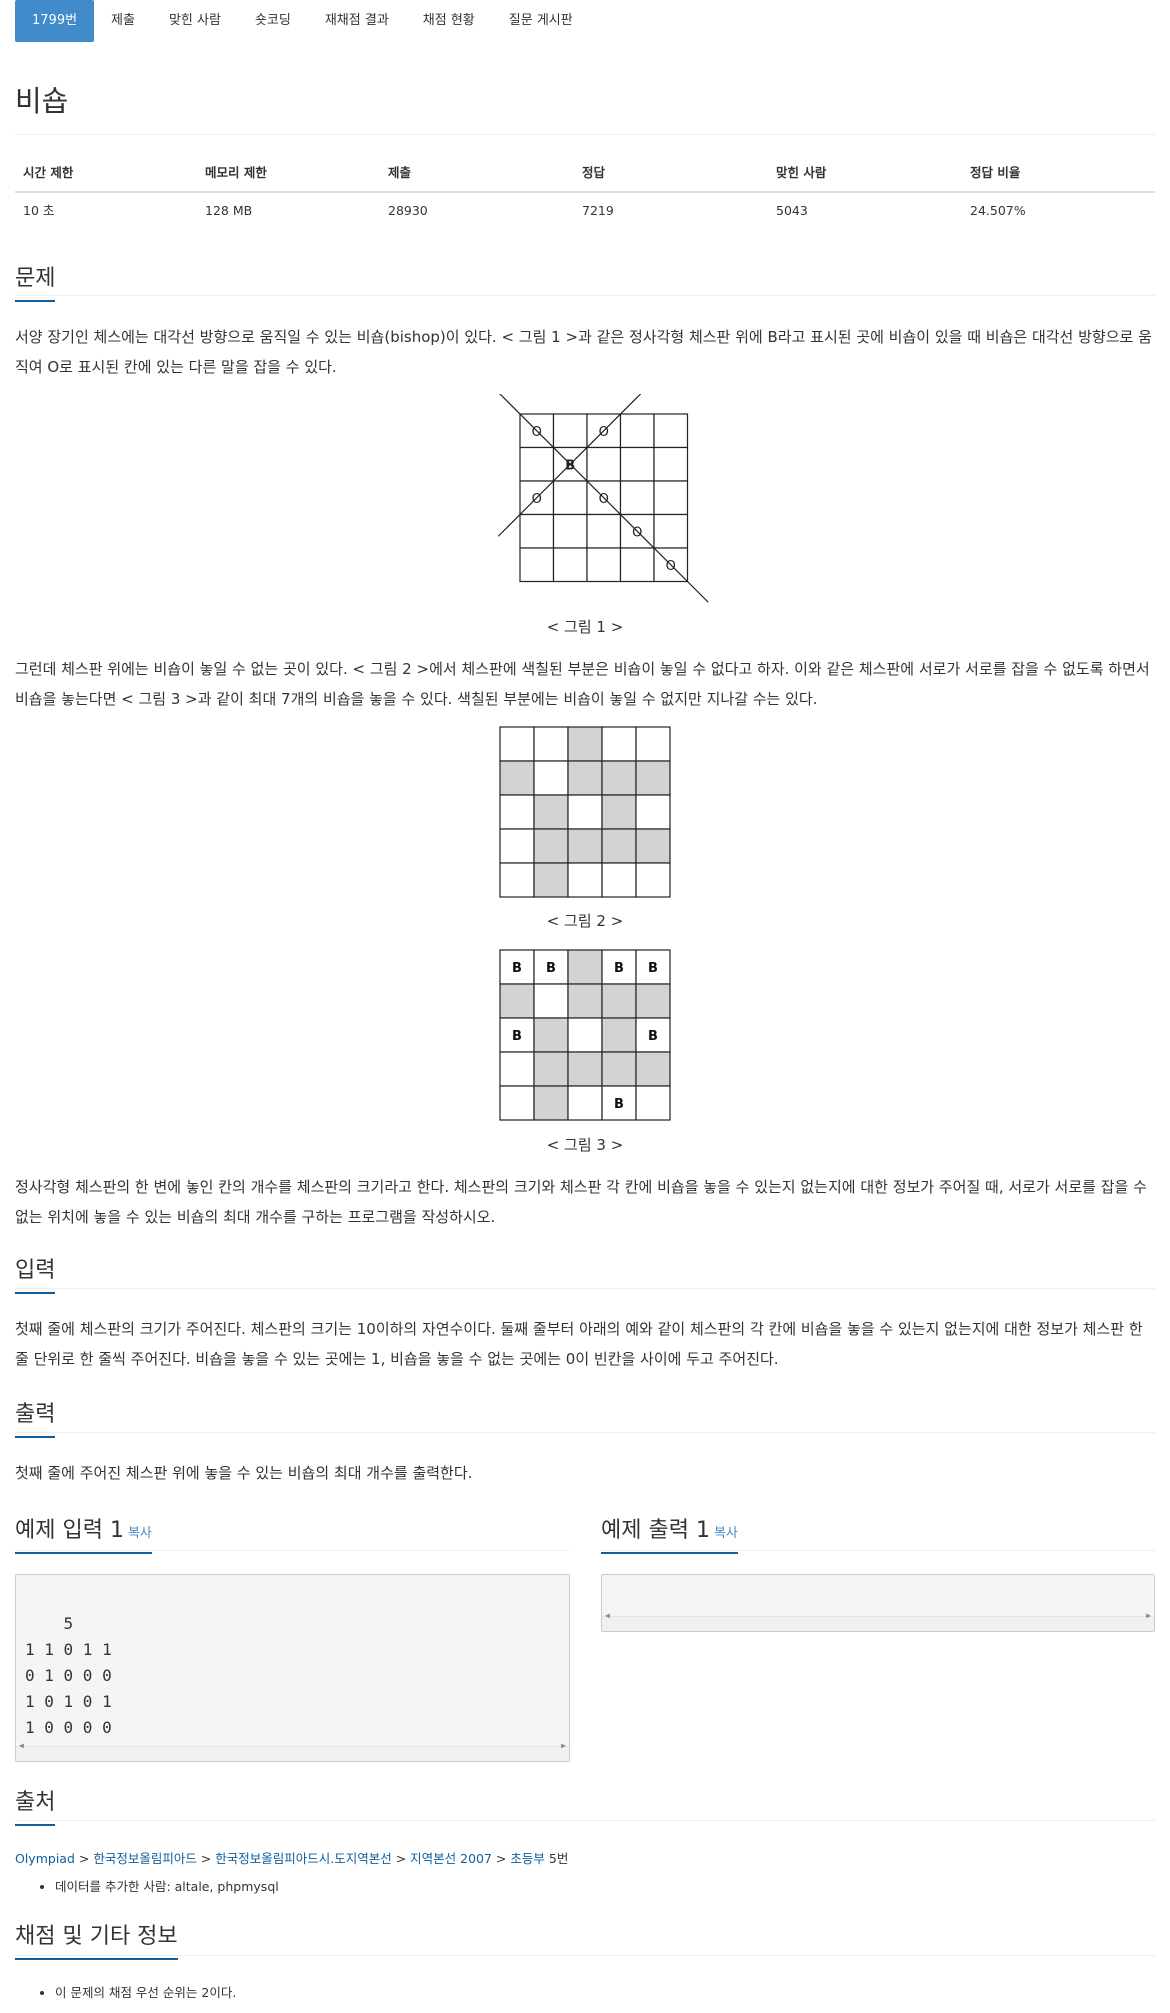 The image size is (1170, 2013). Describe the element at coordinates (357, 21) in the screenshot. I see `tab-rejudge-results: 재채점 결과` at that location.